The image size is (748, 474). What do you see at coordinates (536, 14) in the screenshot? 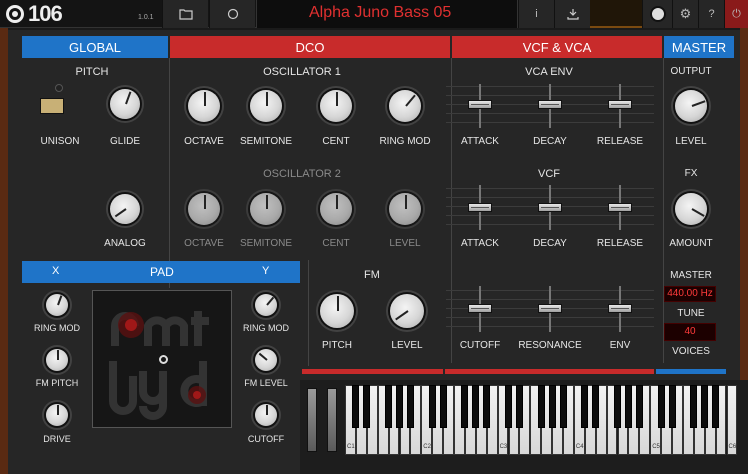
I see `info-button: i` at bounding box center [536, 14].